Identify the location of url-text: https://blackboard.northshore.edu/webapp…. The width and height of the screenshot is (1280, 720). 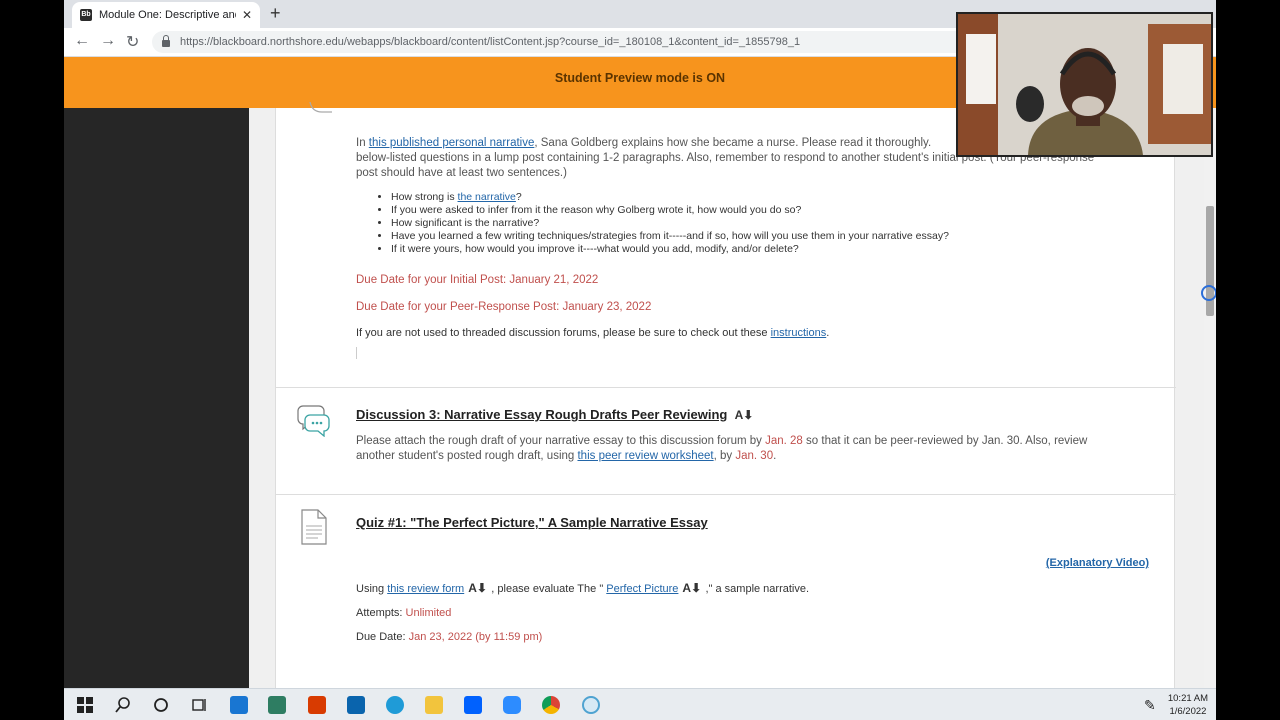
(490, 42).